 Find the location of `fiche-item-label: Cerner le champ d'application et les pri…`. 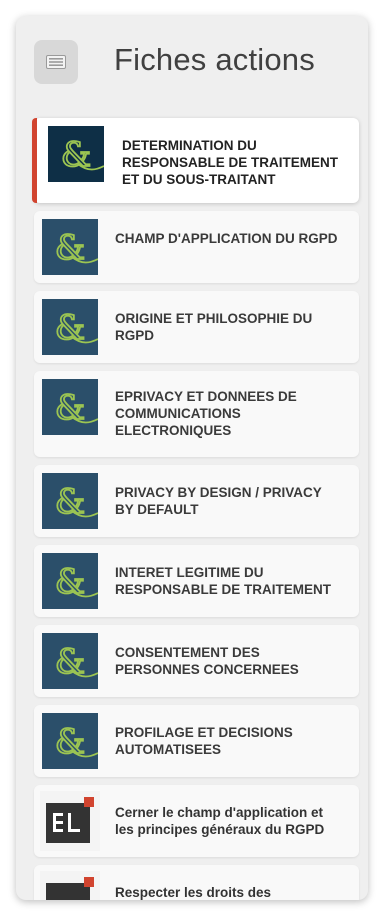

fiche-item-label: Cerner le champ d'application et les pri… is located at coordinates (220, 821).